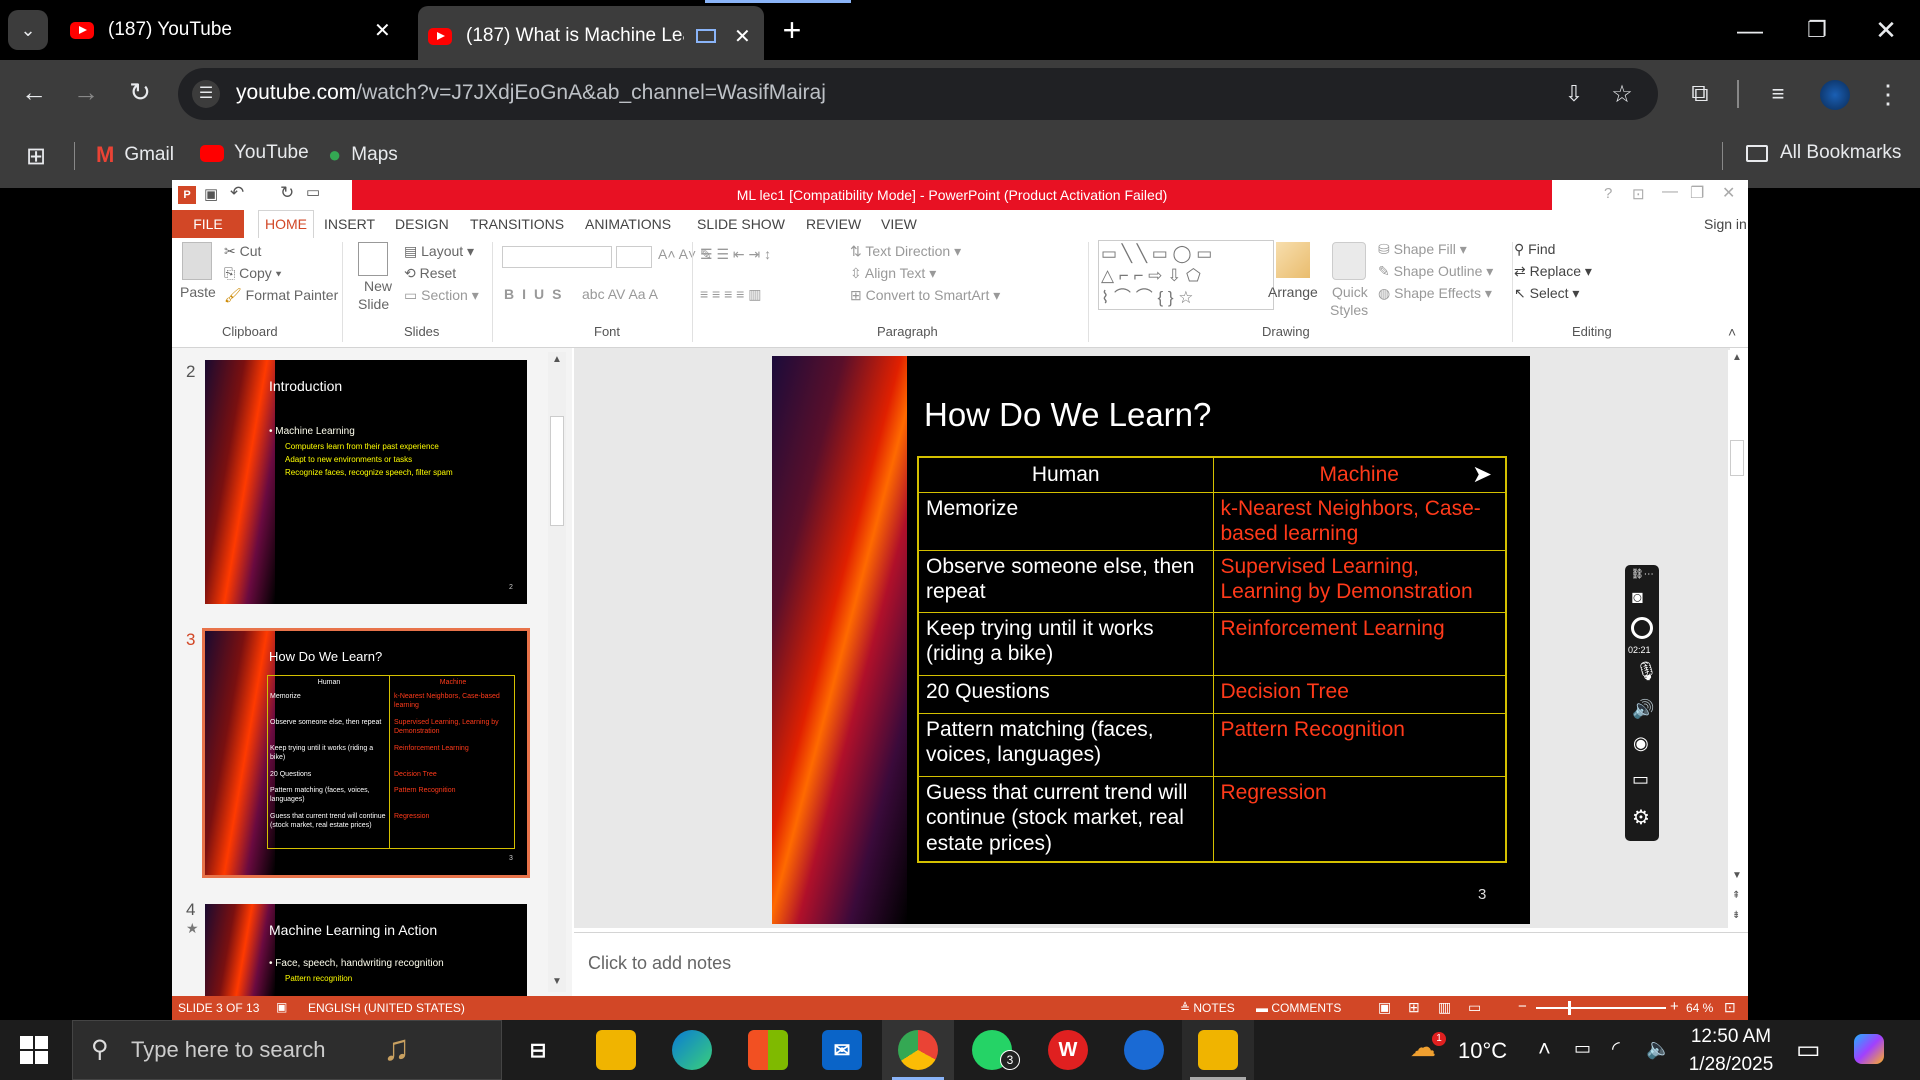  Describe the element at coordinates (1699, 1008) in the screenshot. I see `zoom-level: 64 %` at that location.